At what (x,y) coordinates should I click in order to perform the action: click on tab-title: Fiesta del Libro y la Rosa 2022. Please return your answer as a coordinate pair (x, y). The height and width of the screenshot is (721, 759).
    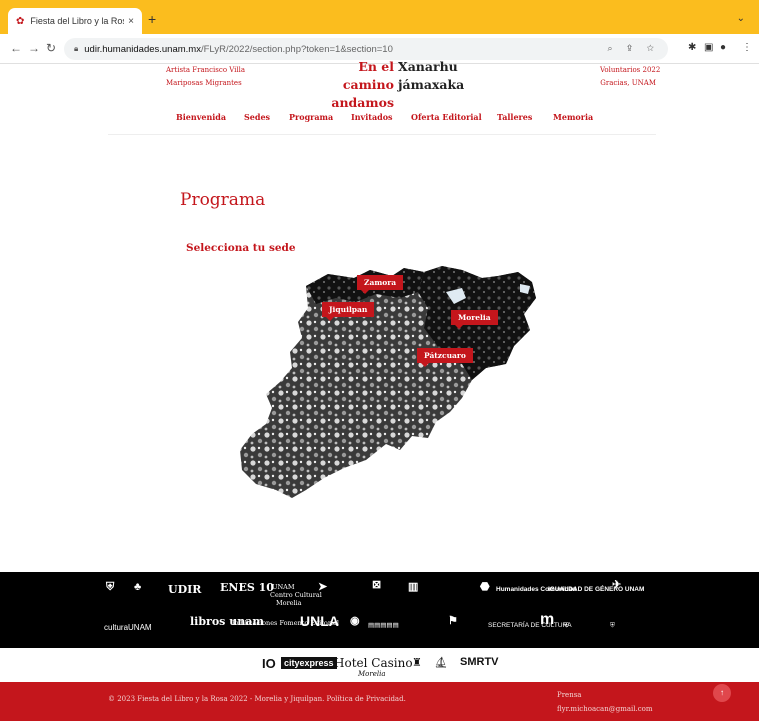
    Looking at the image, I should click on (77, 21).